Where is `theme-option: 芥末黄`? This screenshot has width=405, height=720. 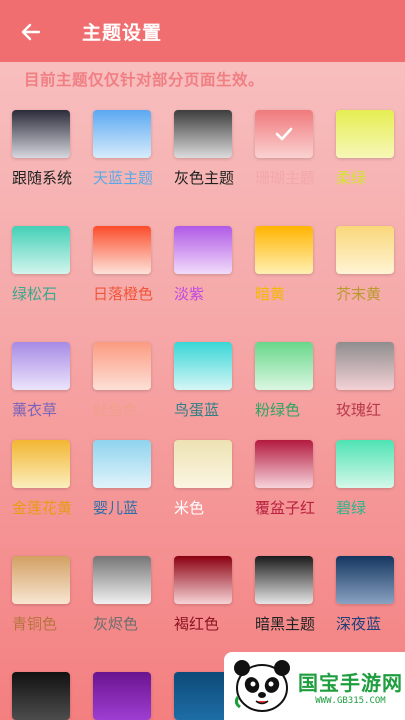 theme-option: 芥末黄 is located at coordinates (370, 265).